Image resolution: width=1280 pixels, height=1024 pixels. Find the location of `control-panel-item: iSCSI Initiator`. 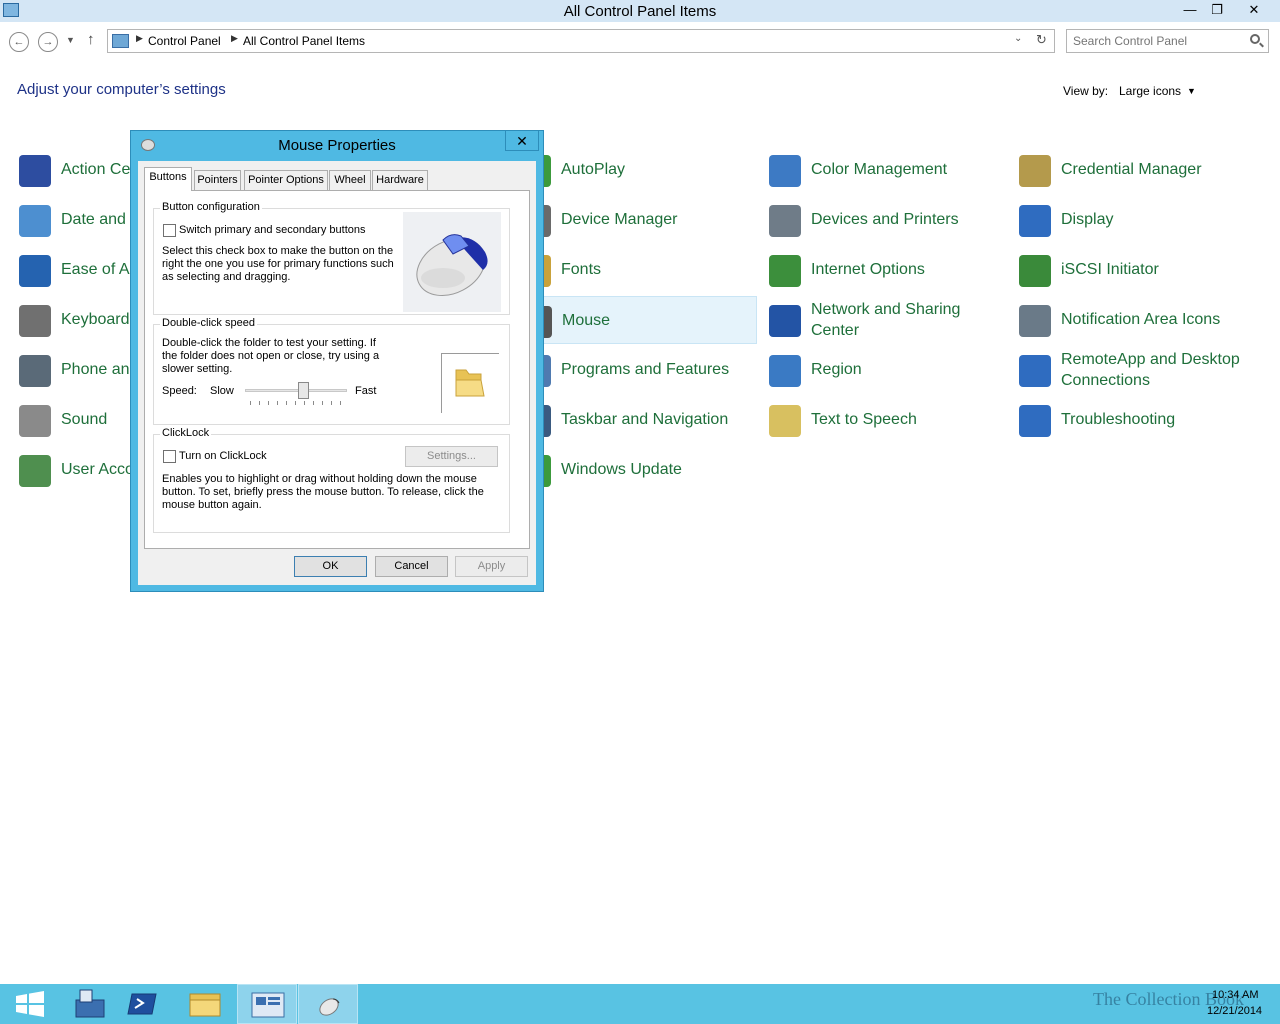

control-panel-item: iSCSI Initiator is located at coordinates (1142, 270).